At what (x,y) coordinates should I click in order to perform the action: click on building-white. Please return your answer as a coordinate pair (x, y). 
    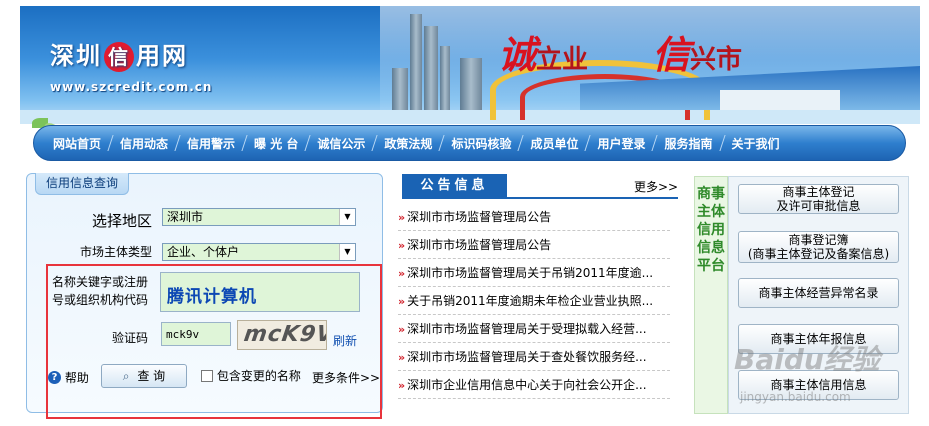
    Looking at the image, I should click on (780, 100).